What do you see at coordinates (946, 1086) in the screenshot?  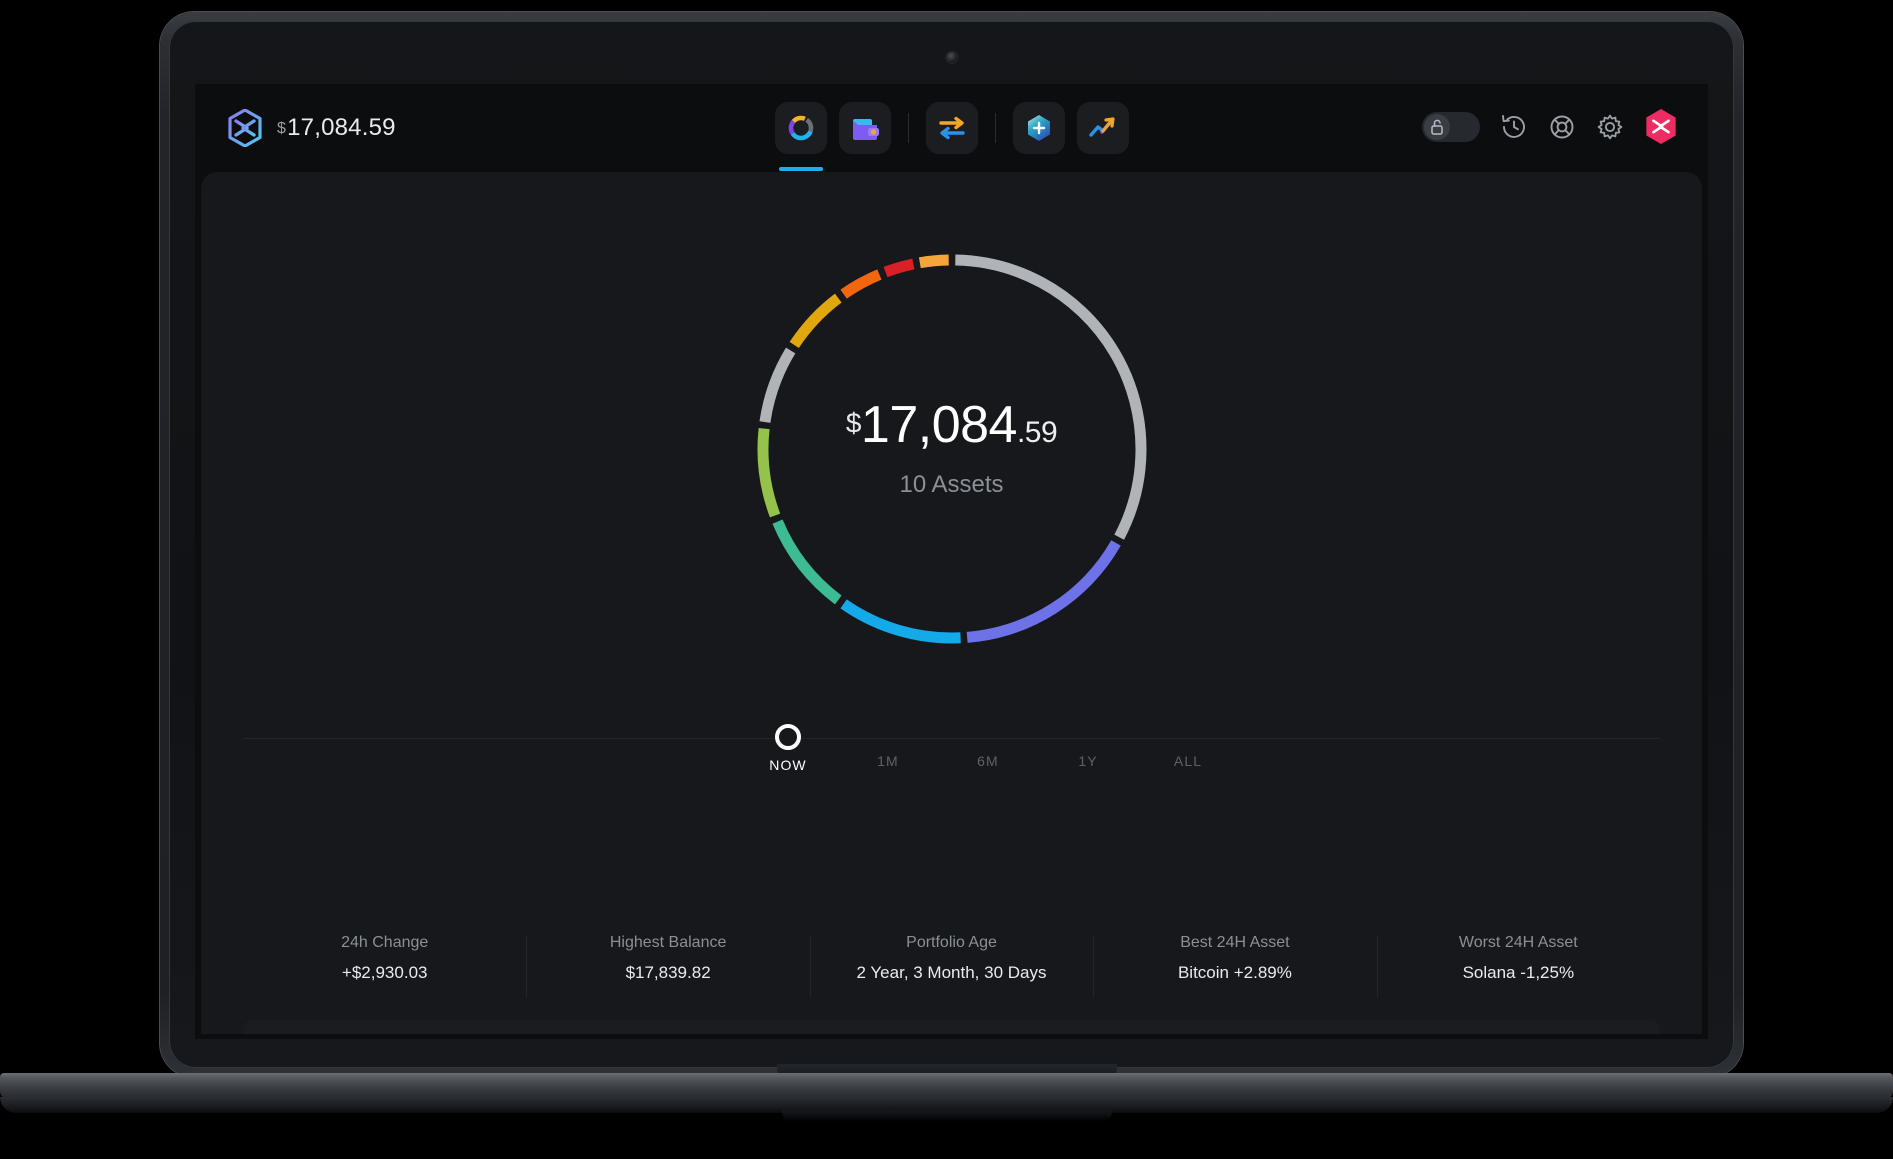 I see `laptop-deck-body` at bounding box center [946, 1086].